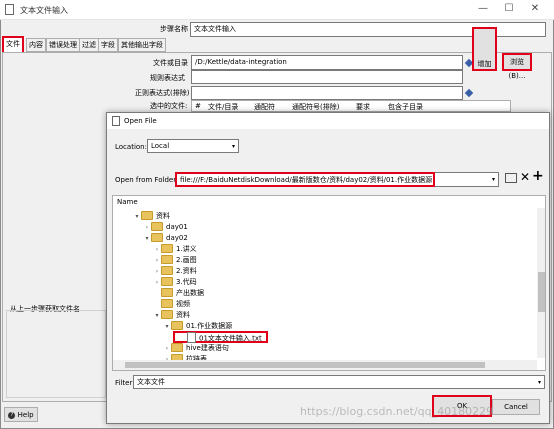 This screenshot has width=554, height=429. I want to click on step-name-label: 步骤名称, so click(174, 29).